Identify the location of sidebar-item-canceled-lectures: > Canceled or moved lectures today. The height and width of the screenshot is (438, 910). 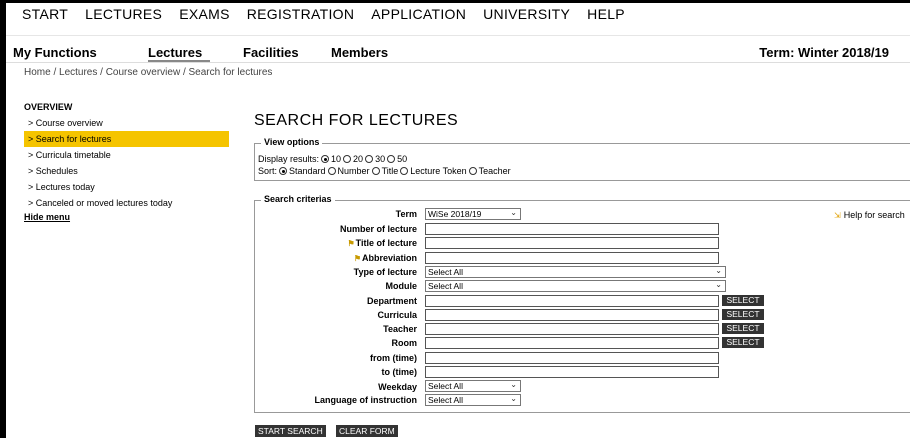
(126, 203).